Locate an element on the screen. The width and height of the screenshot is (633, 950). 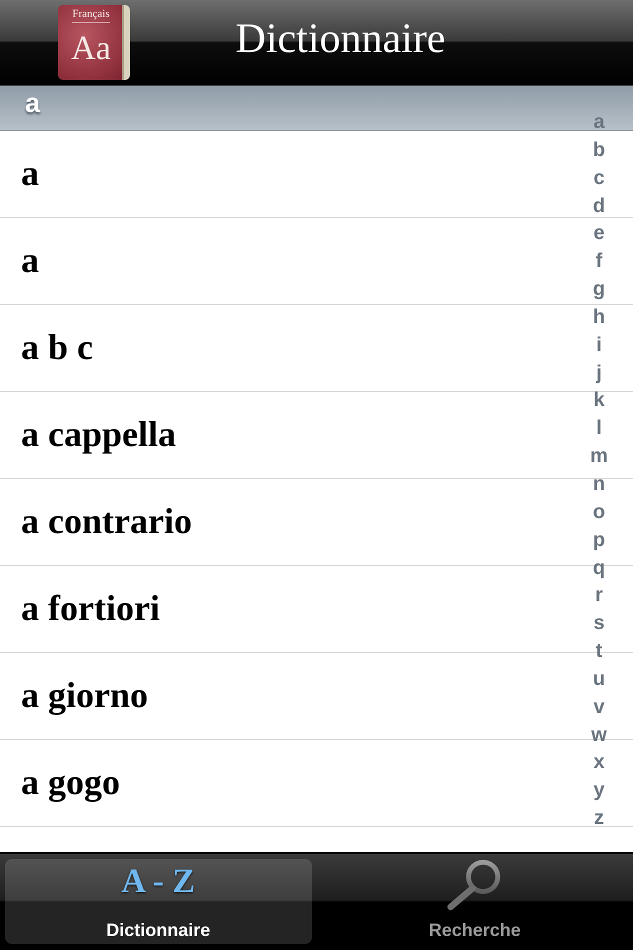
index-letter: r is located at coordinates (599, 596).